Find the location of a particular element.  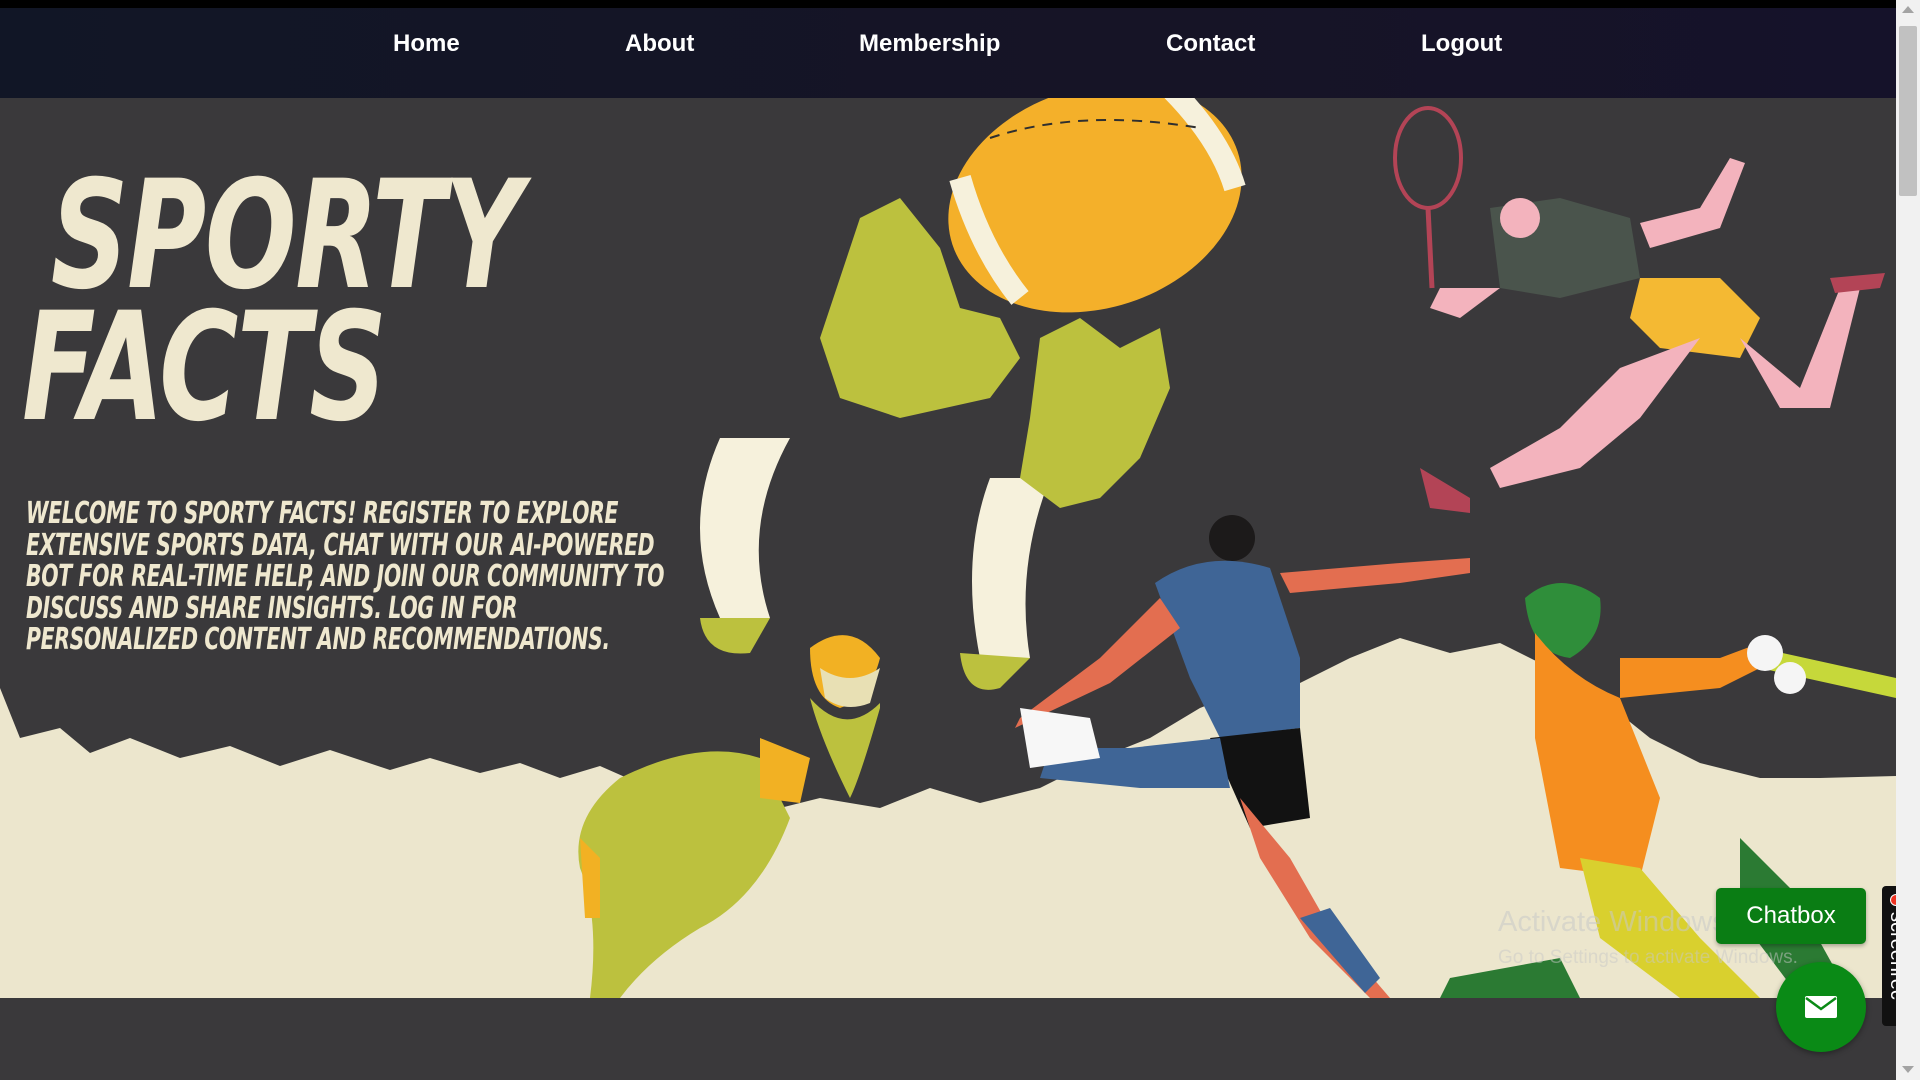

site-title: SPORTY FACTS is located at coordinates (272, 302).